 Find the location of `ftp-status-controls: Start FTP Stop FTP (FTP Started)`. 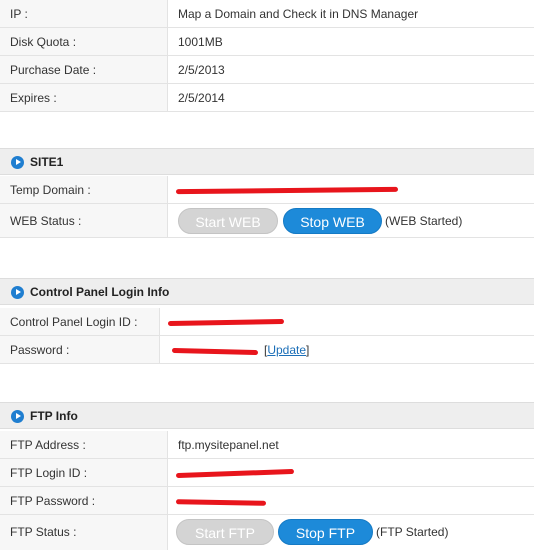

ftp-status-controls: Start FTP Stop FTP (FTP Started) is located at coordinates (351, 532).